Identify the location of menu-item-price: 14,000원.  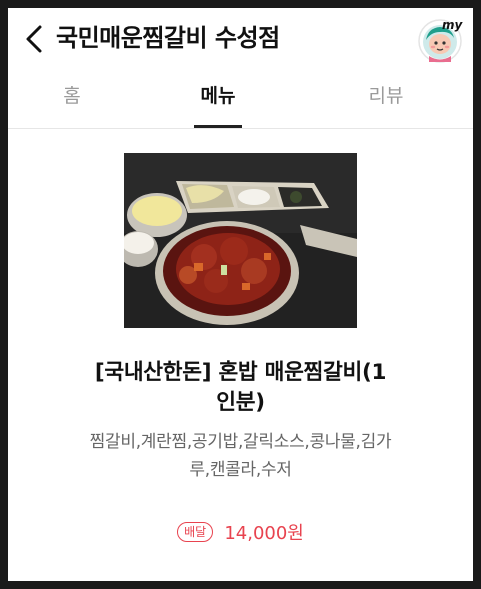
(264, 533).